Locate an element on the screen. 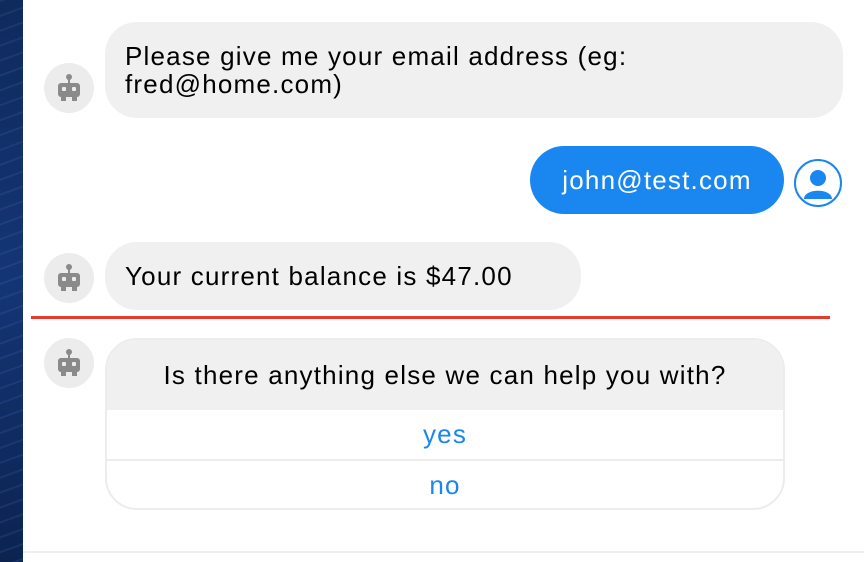  user-icon is located at coordinates (818, 184).